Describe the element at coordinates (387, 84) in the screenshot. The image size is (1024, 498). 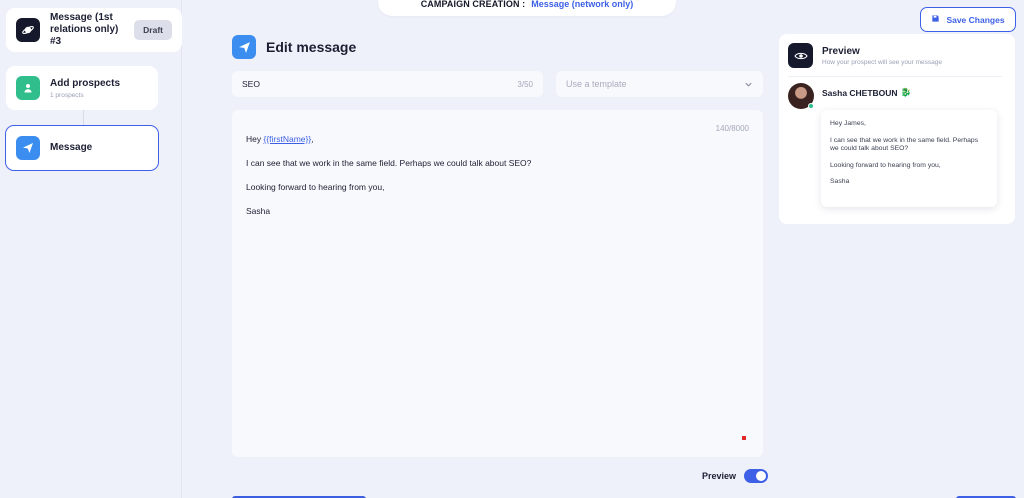
I see `subject-input: SEO 3/50` at that location.